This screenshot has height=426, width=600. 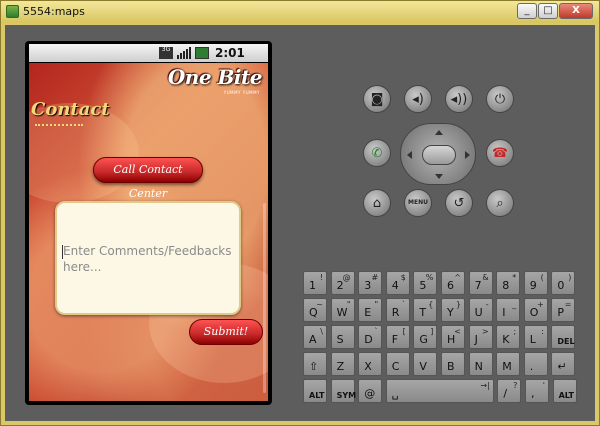 What do you see at coordinates (535, 310) in the screenshot?
I see `key-row2-8: O +` at bounding box center [535, 310].